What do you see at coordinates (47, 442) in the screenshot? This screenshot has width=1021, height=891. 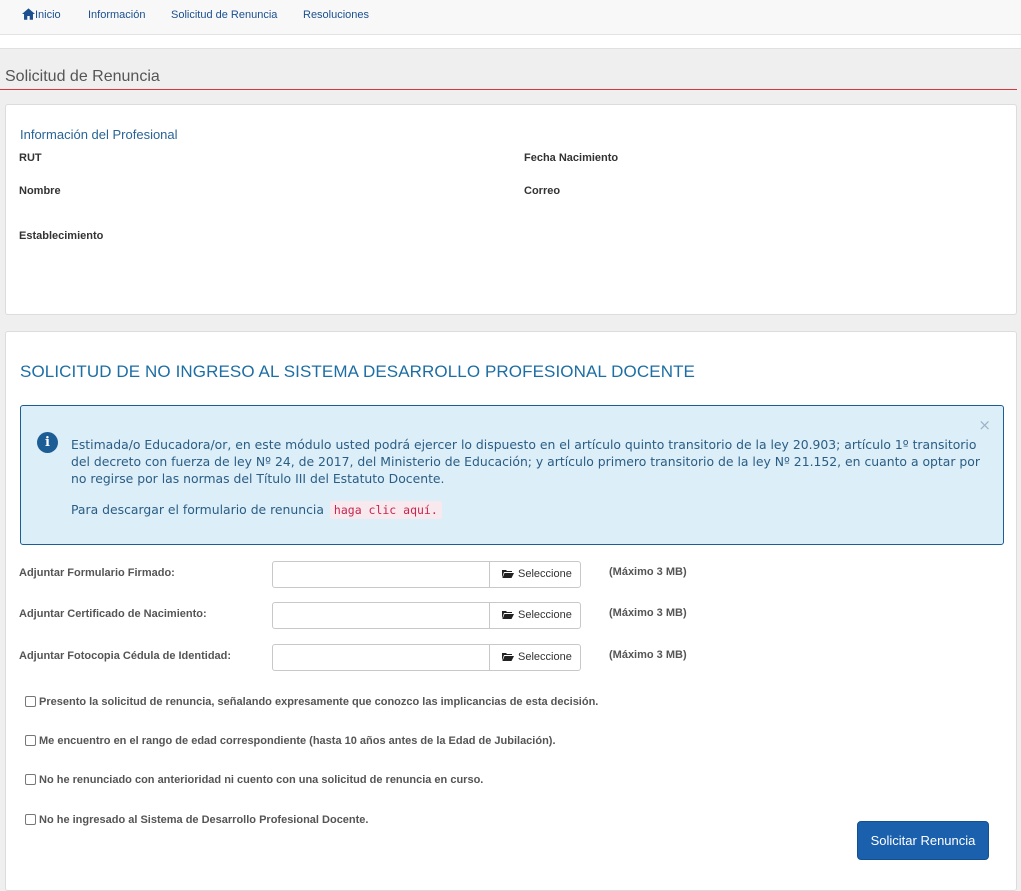 I see `info-icon: i` at bounding box center [47, 442].